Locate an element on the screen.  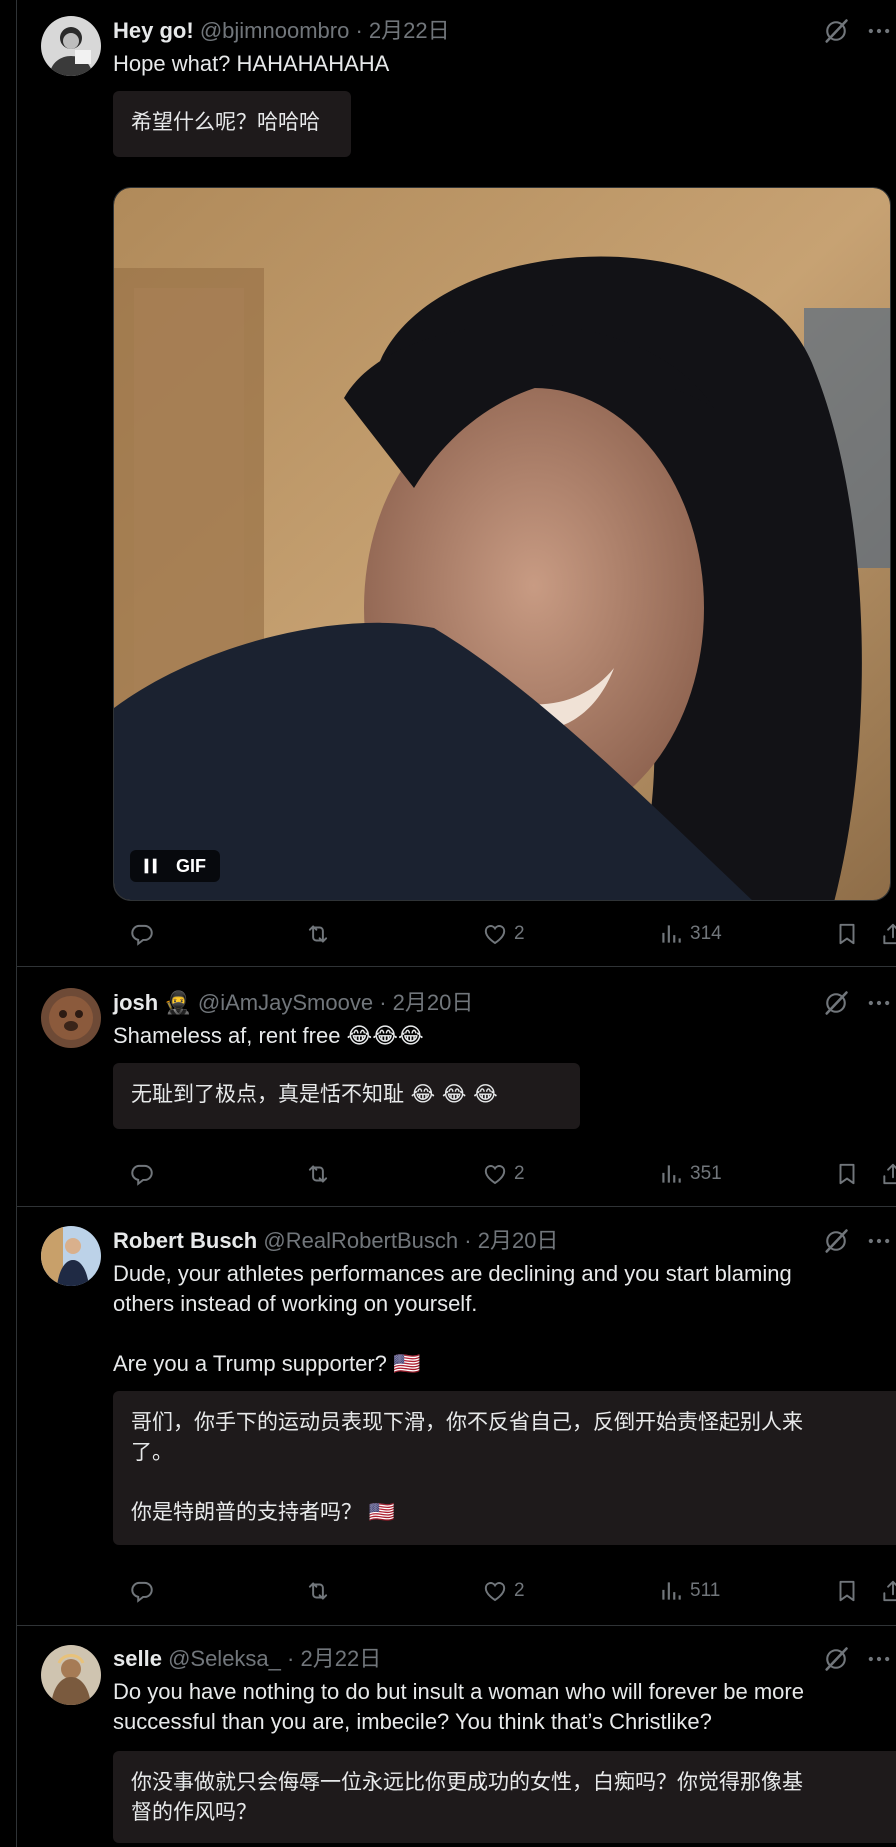
action-bar: 2 351 is located at coordinates (504, 1174).